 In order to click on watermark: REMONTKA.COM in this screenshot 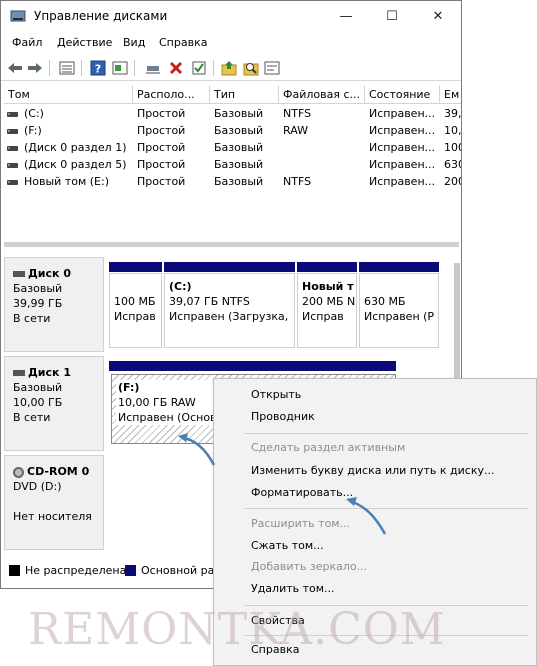, I will do `click(237, 629)`.